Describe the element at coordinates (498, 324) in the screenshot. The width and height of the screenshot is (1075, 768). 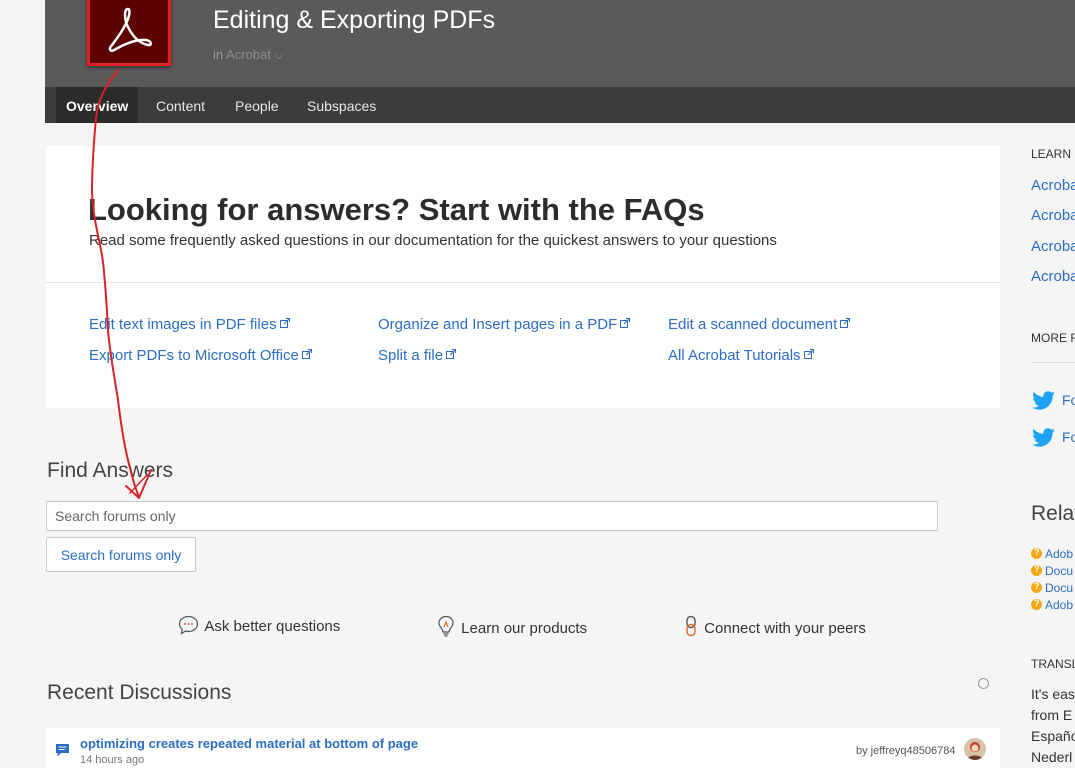
I see `faq-link-label: Organize and Insert pages in a PDF` at that location.